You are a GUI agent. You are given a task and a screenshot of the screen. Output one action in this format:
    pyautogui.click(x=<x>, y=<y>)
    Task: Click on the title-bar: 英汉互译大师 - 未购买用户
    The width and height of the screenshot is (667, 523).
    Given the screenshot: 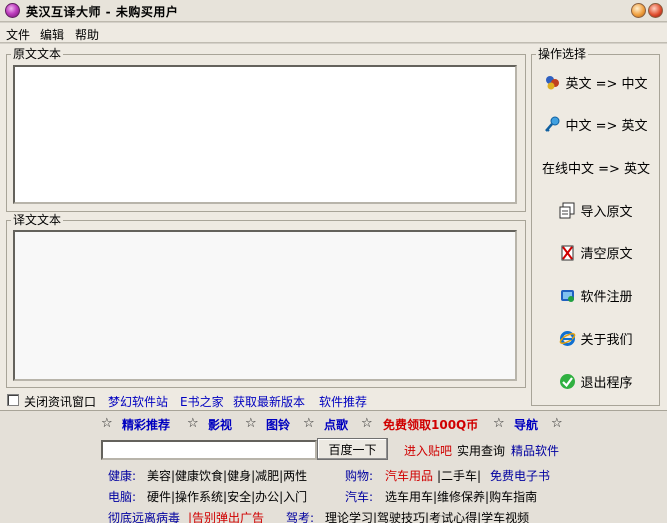 What is the action you would take?
    pyautogui.click(x=333, y=11)
    